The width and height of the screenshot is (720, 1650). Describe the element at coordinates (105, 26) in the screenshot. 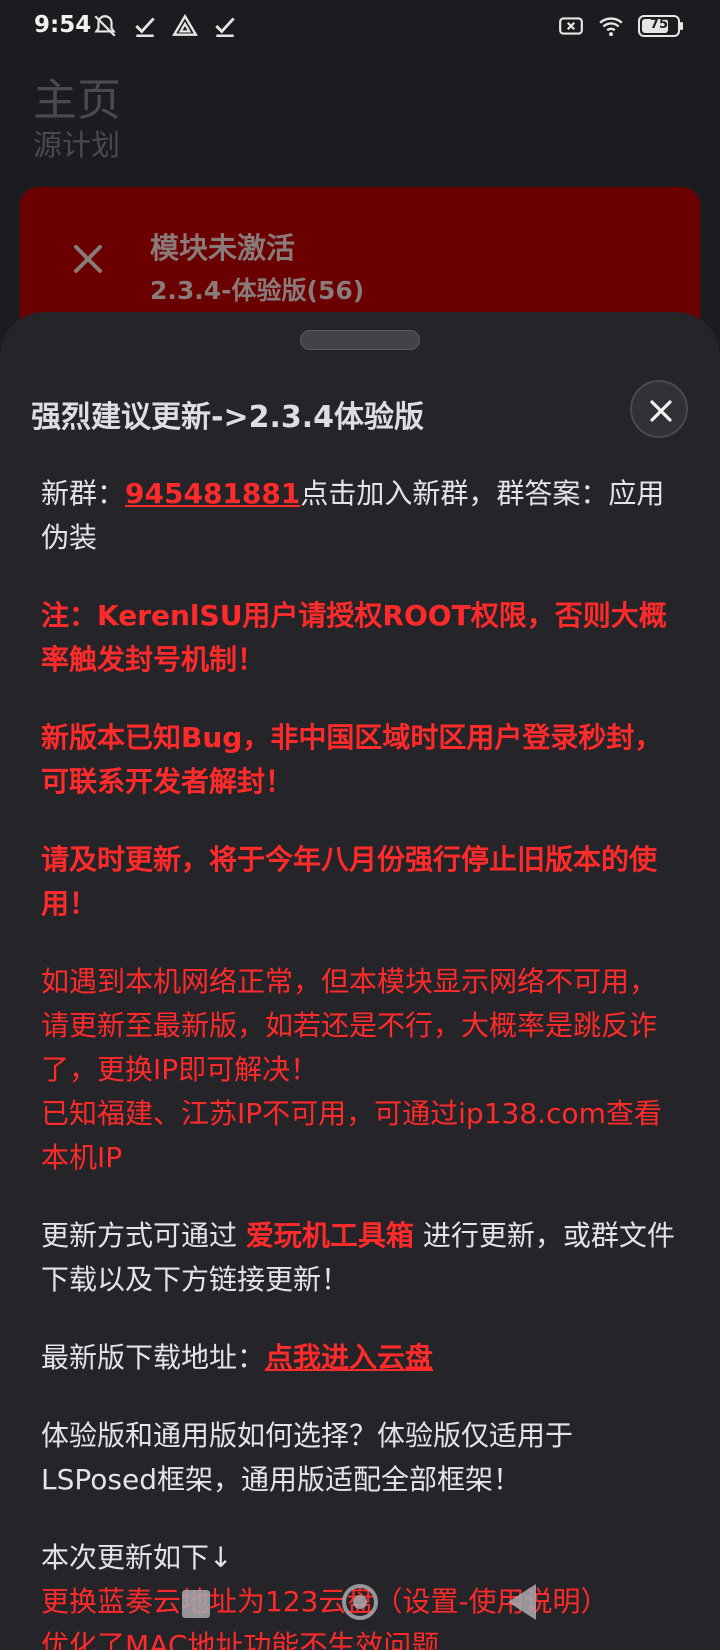

I see `notifications-off-icon` at that location.